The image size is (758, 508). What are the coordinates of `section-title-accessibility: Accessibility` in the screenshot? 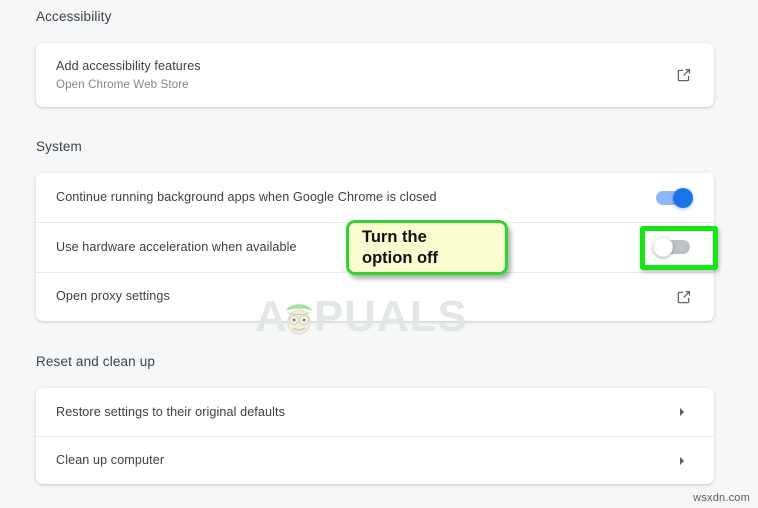 It's located at (74, 16).